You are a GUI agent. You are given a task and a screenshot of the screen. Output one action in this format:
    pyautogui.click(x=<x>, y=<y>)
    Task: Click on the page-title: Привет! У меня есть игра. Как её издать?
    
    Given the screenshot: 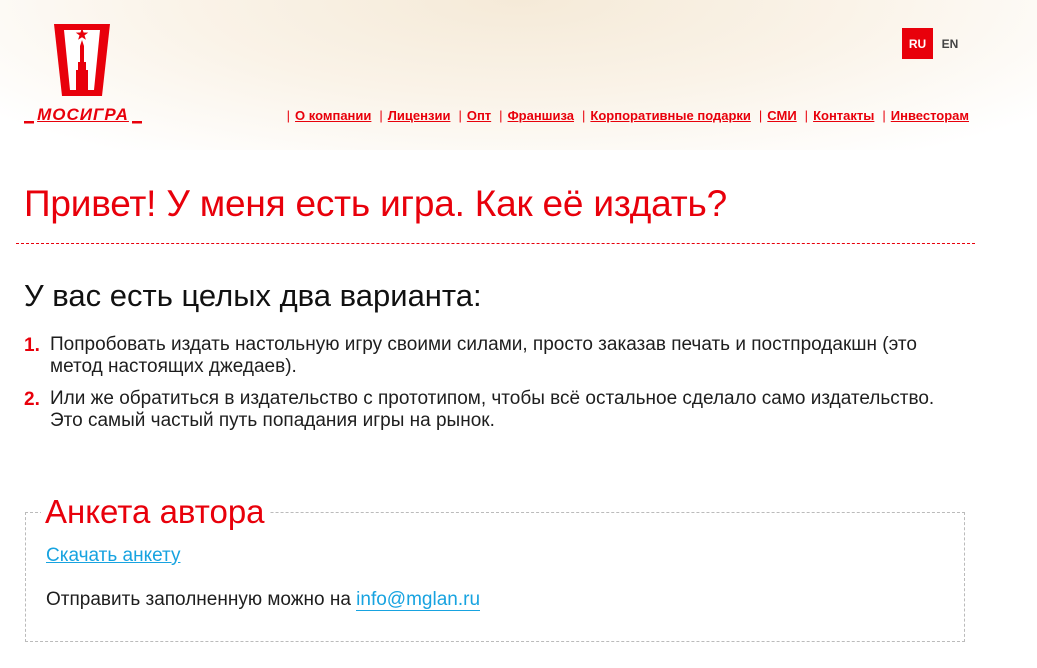 What is the action you would take?
    pyautogui.click(x=375, y=203)
    